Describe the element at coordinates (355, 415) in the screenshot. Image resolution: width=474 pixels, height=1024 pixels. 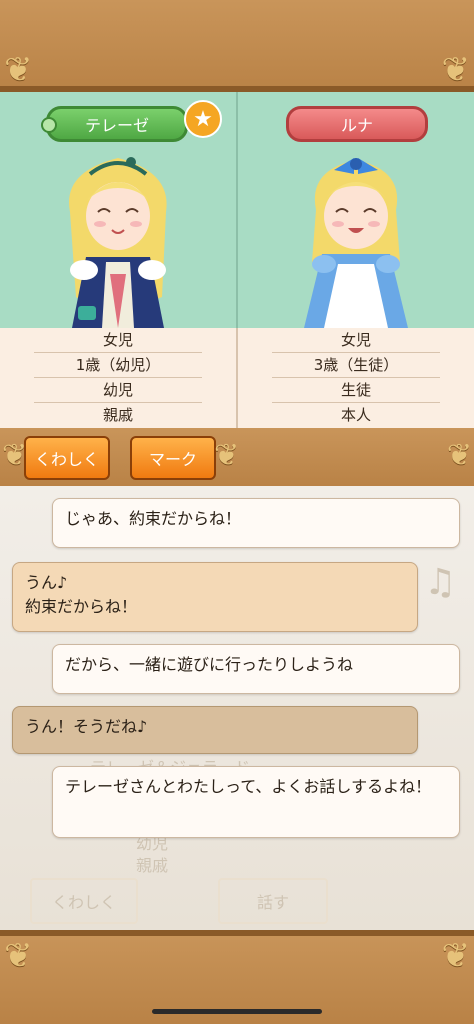
I see `info-relation: 本人` at that location.